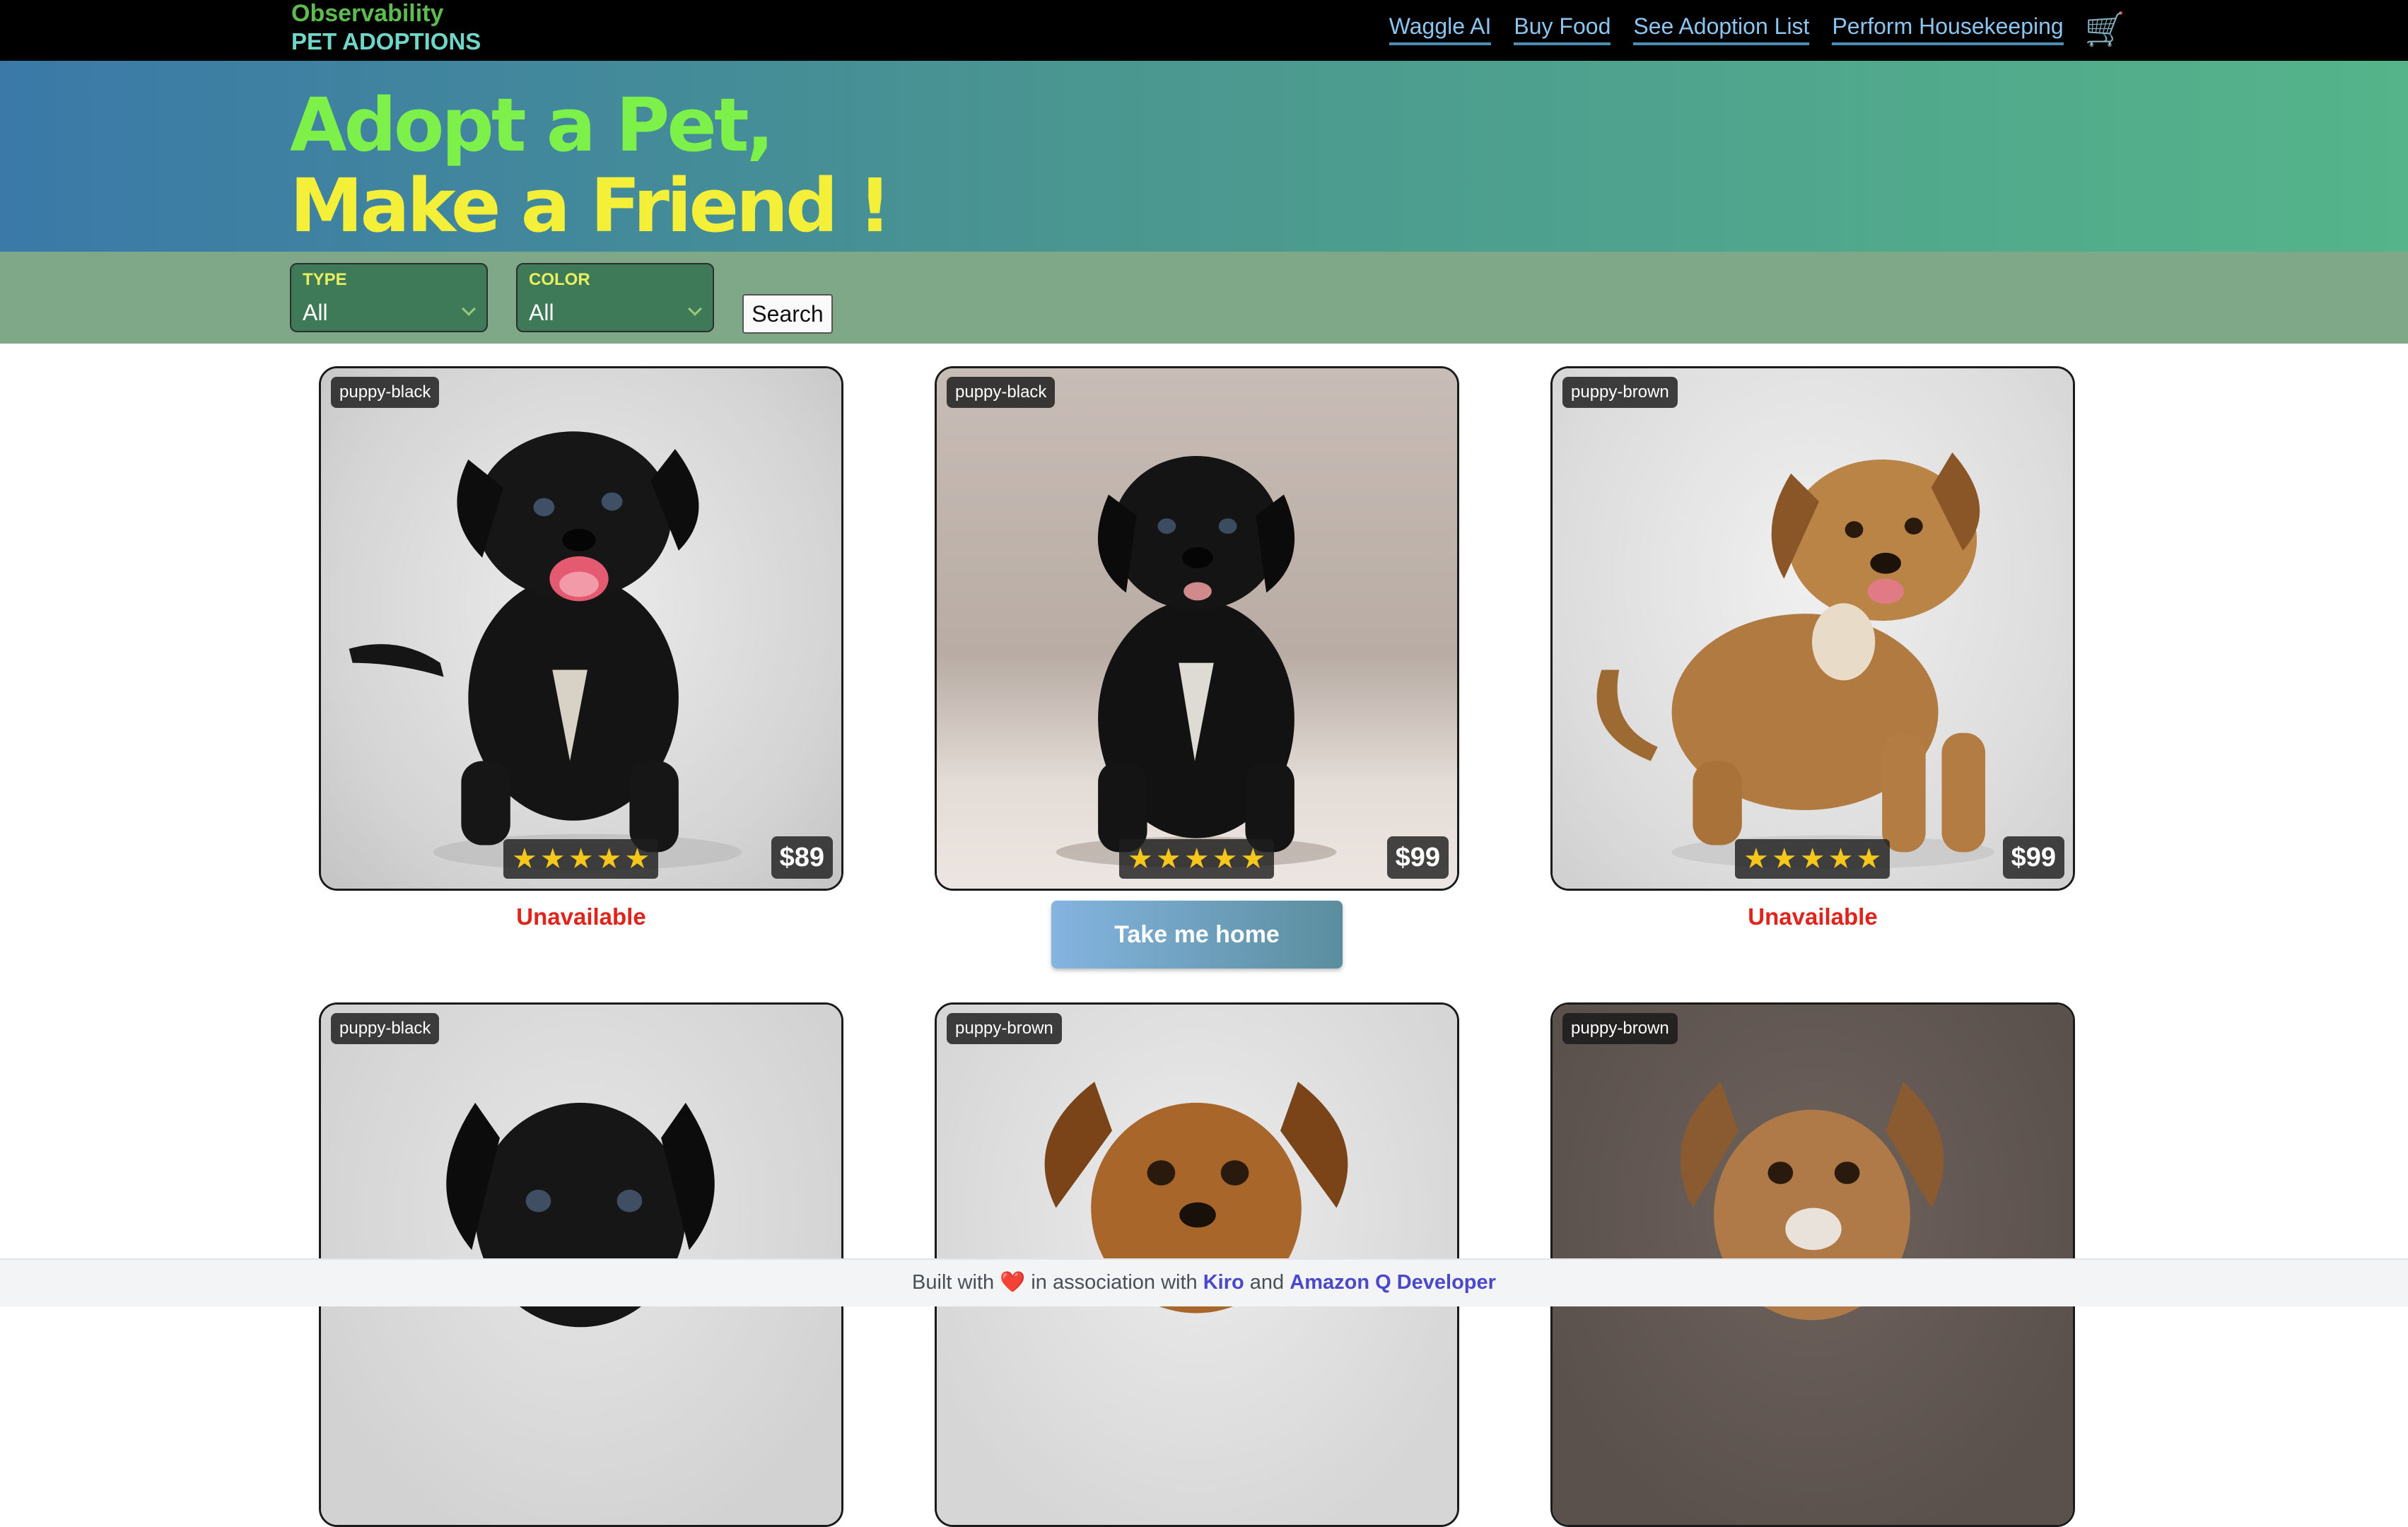 This screenshot has height=1527, width=2408. I want to click on color-select: COLOR All, so click(615, 297).